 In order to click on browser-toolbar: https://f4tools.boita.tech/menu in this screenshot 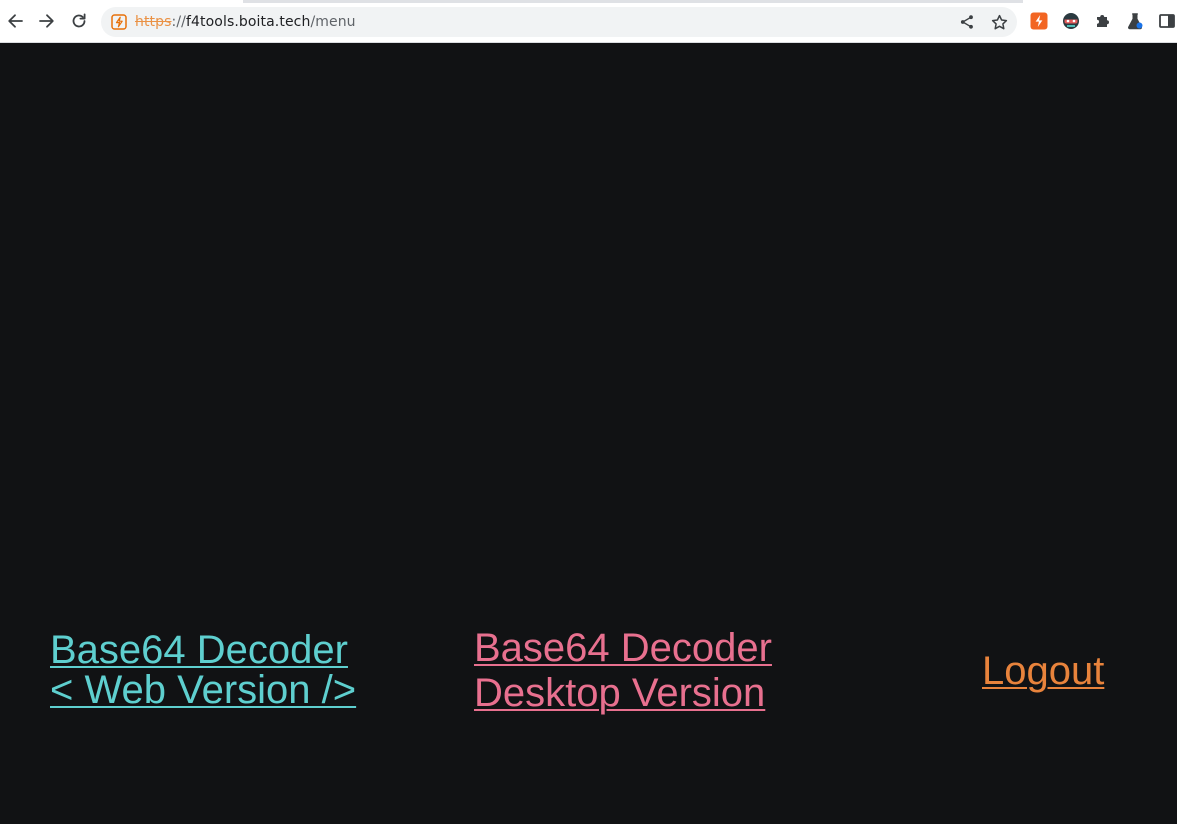, I will do `click(588, 21)`.